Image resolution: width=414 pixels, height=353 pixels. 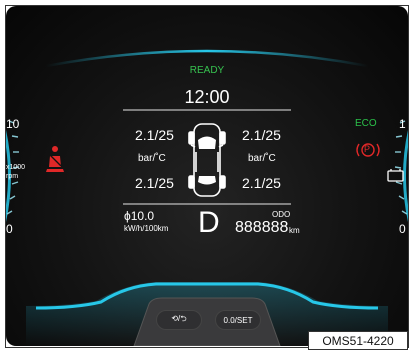 I want to click on tire-rear-right: 2.1/25, so click(x=261, y=183).